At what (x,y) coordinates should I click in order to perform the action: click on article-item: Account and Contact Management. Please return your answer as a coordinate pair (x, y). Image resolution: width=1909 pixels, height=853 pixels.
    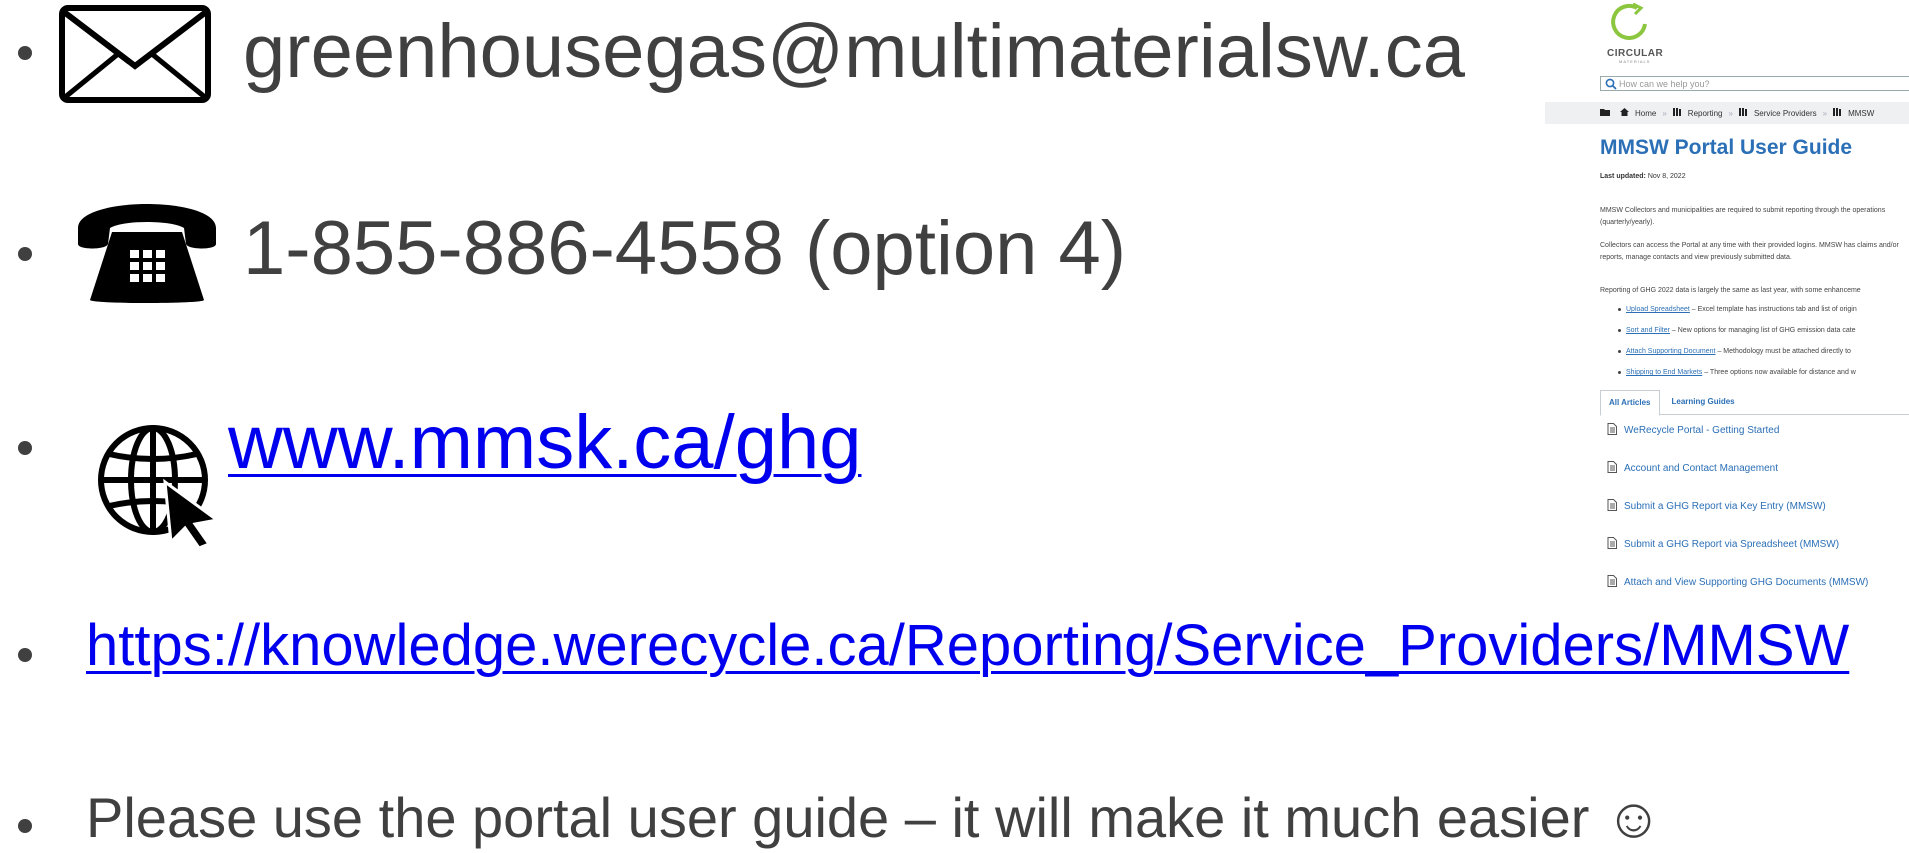
    Looking at the image, I should click on (1692, 468).